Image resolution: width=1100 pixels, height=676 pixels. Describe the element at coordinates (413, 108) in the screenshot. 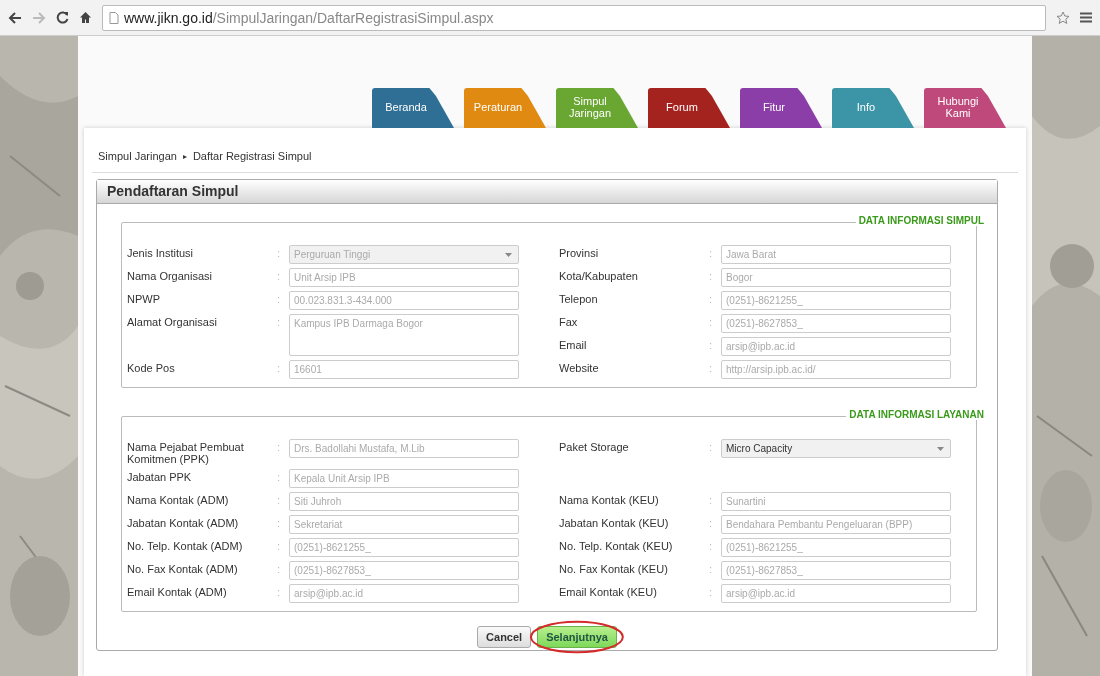

I see `nav-tab: Beranda` at that location.